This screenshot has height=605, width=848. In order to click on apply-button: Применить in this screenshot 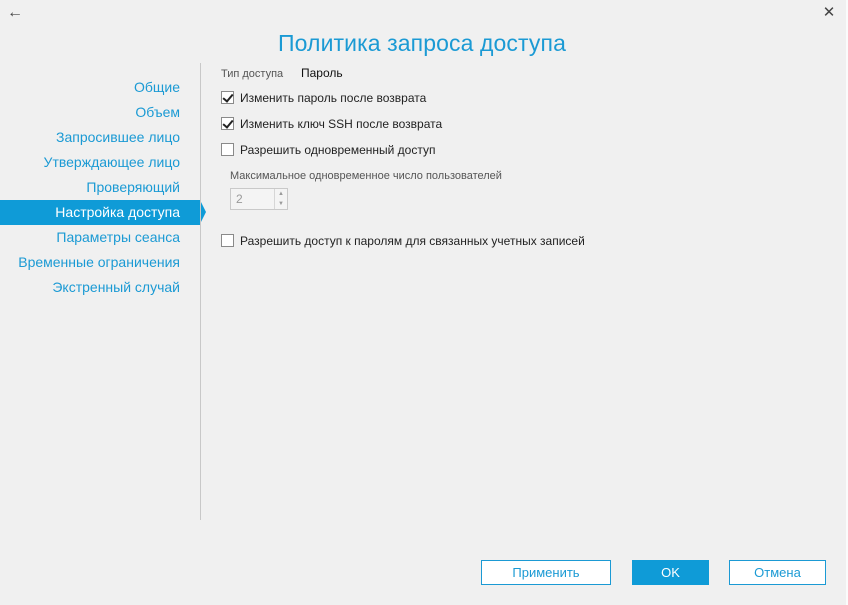, I will do `click(546, 572)`.